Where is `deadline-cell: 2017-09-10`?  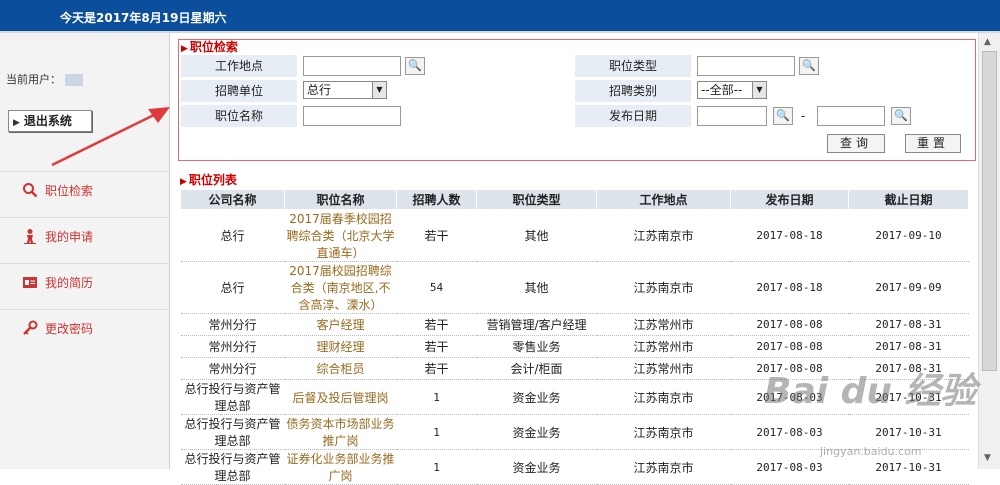 deadline-cell: 2017-09-10 is located at coordinates (908, 235).